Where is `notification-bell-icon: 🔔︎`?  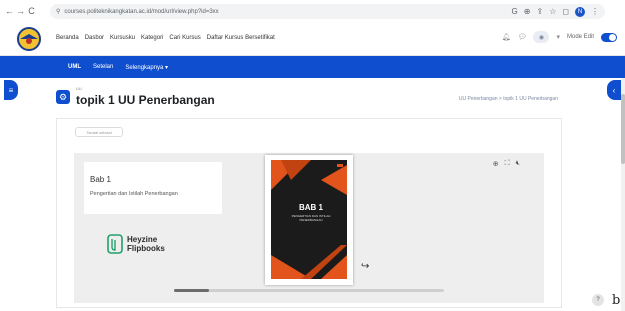
notification-bell-icon: 🔔︎ is located at coordinates (506, 37).